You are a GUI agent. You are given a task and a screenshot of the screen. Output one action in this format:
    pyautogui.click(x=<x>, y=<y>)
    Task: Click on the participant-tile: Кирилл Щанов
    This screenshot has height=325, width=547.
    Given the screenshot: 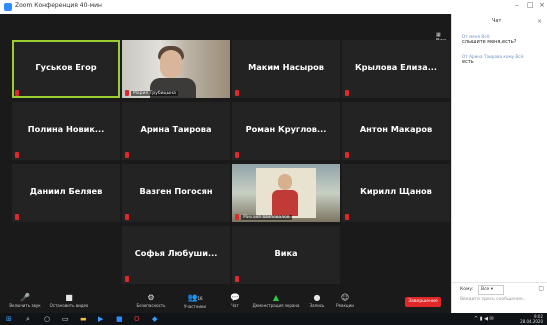 What is the action you would take?
    pyautogui.click(x=396, y=193)
    